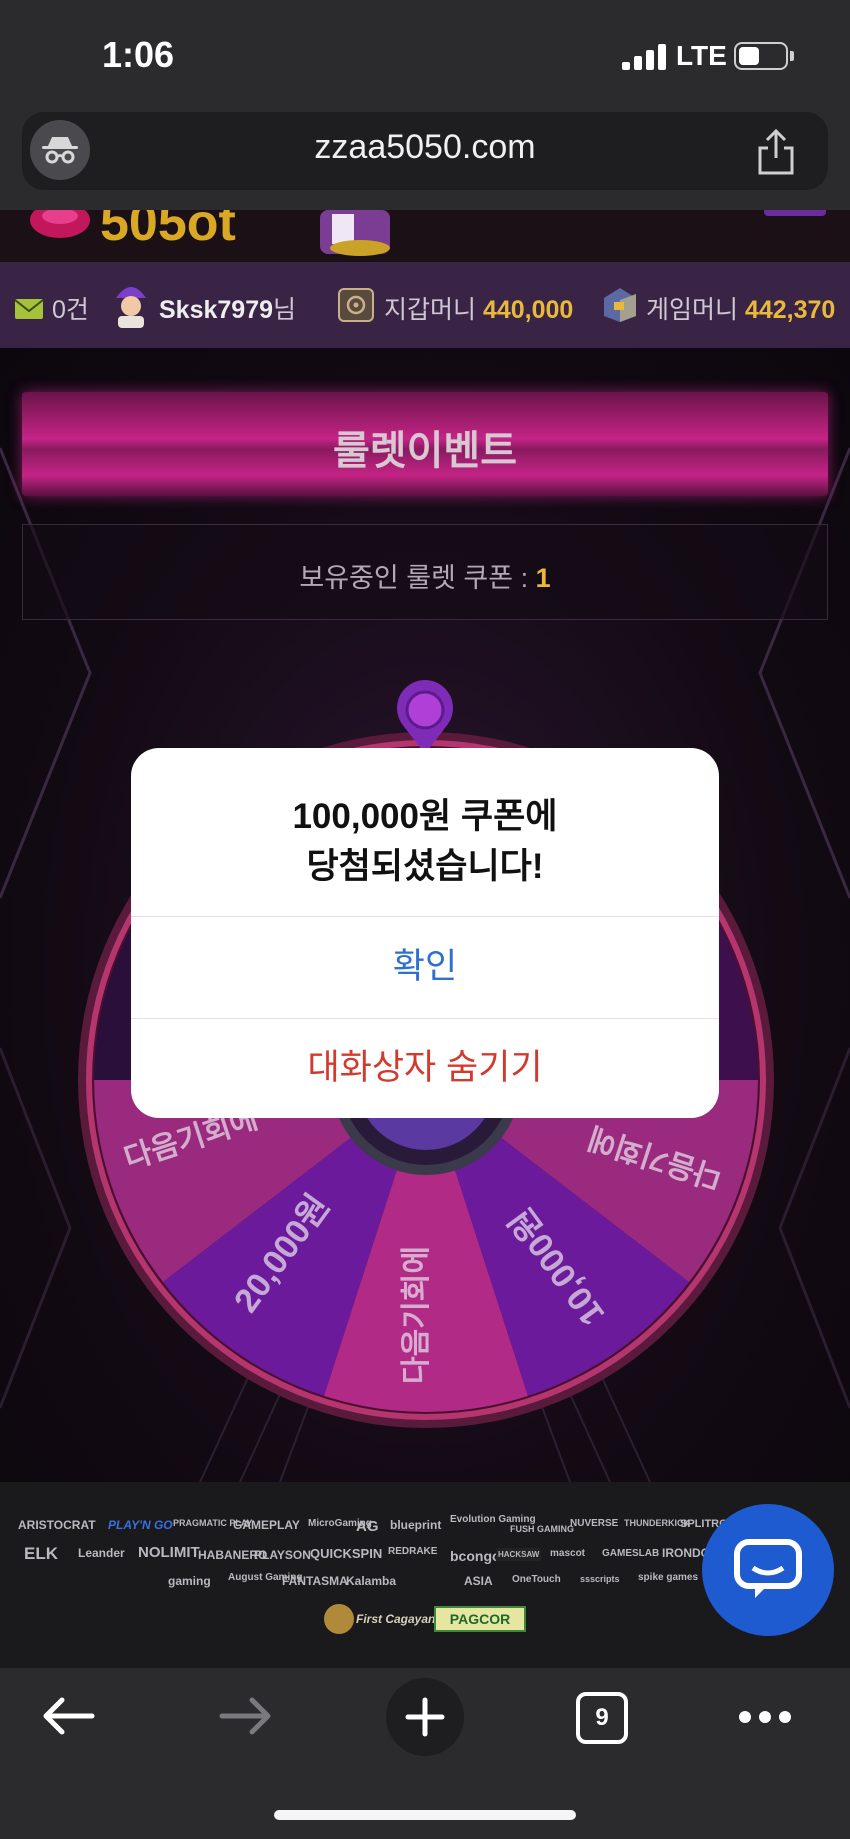 The height and width of the screenshot is (1839, 850). Describe the element at coordinates (536, 1579) in the screenshot. I see `partner-logo: OneTouch` at that location.